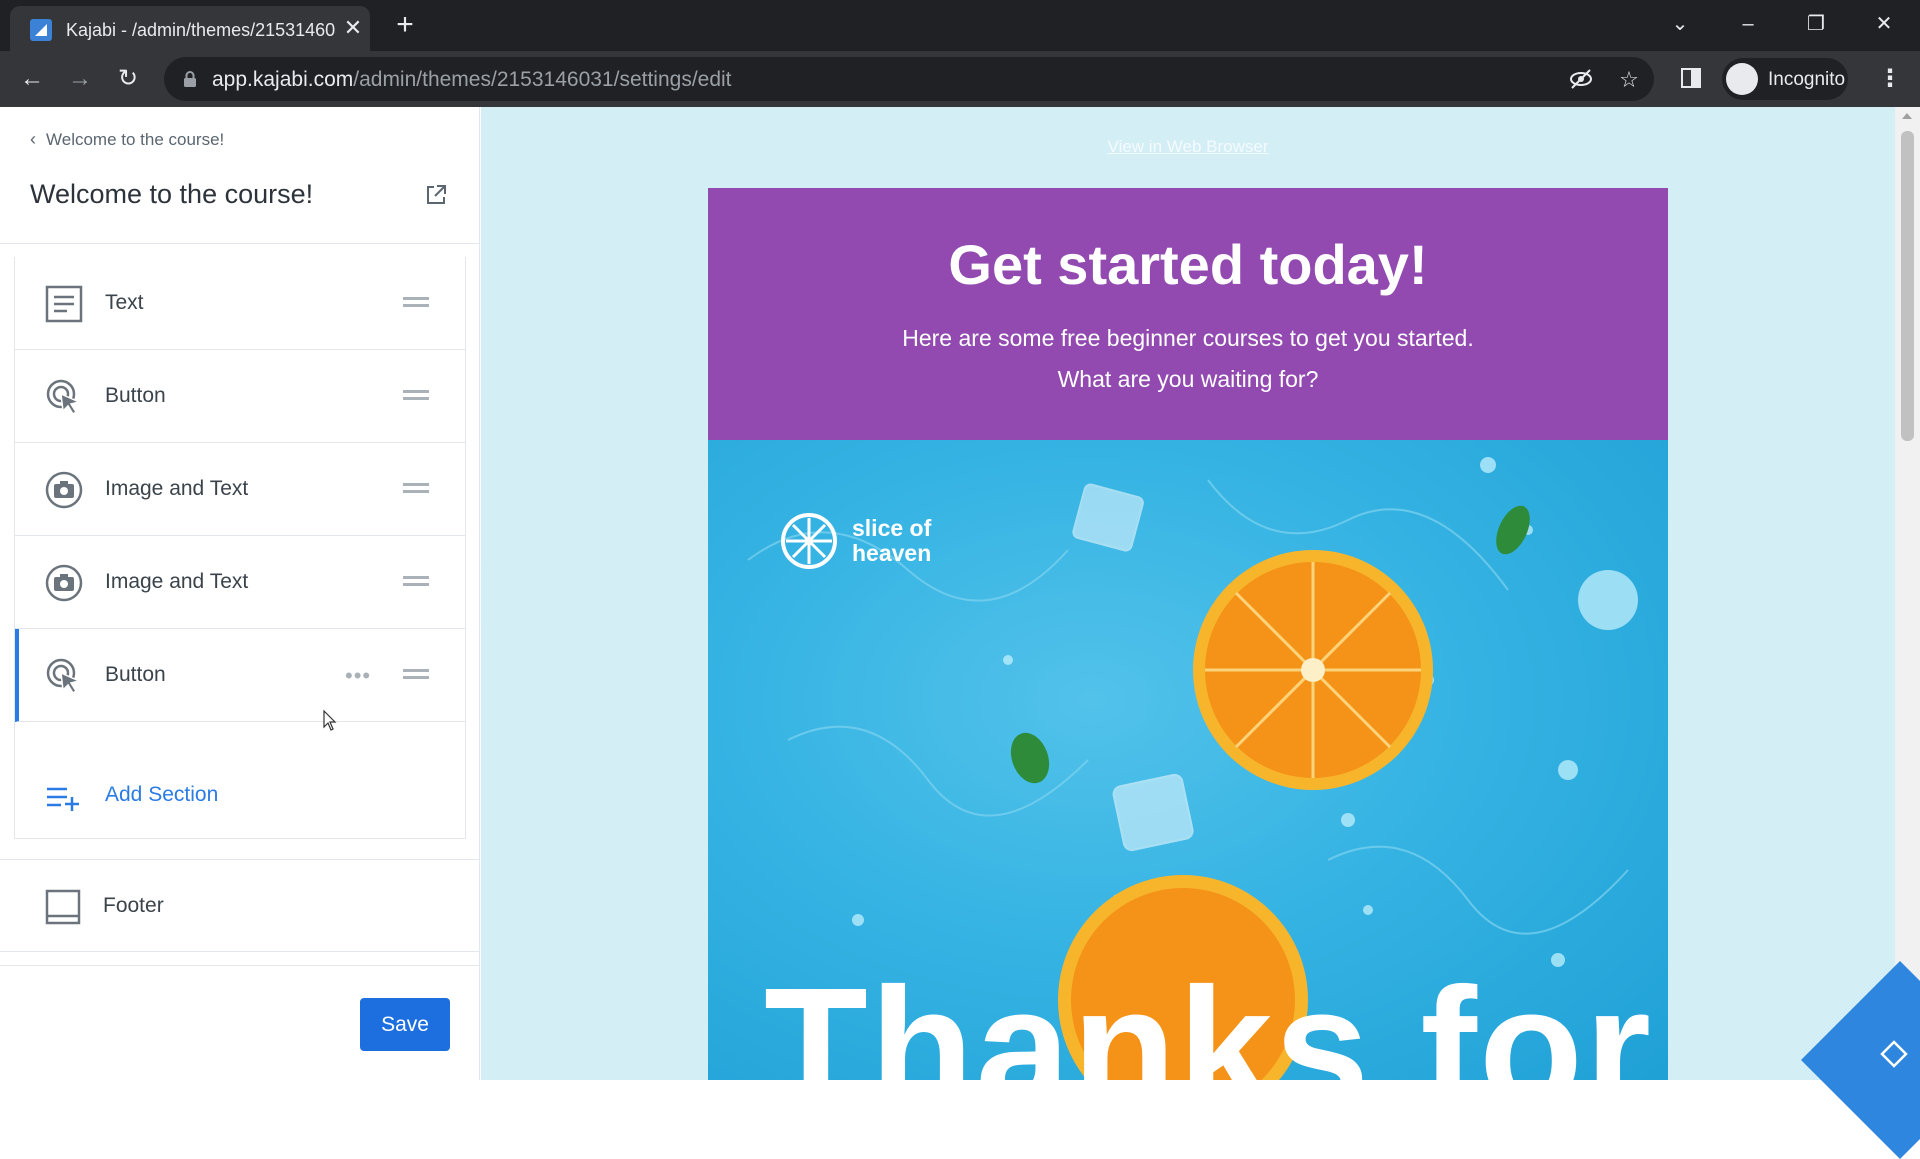 This screenshot has height=1159, width=1920. I want to click on external-link-icon, so click(436, 195).